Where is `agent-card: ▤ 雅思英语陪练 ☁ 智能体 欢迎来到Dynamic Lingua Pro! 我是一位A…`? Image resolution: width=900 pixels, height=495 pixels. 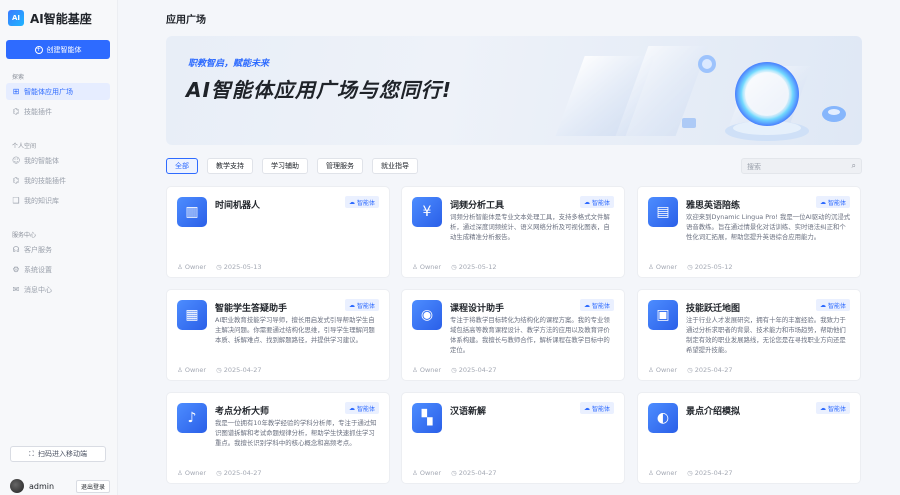
agent-card: ▤ 雅思英语陪练 ☁ 智能体 欢迎来到Dynamic Lingua Pro! 我是一位A… is located at coordinates (749, 232).